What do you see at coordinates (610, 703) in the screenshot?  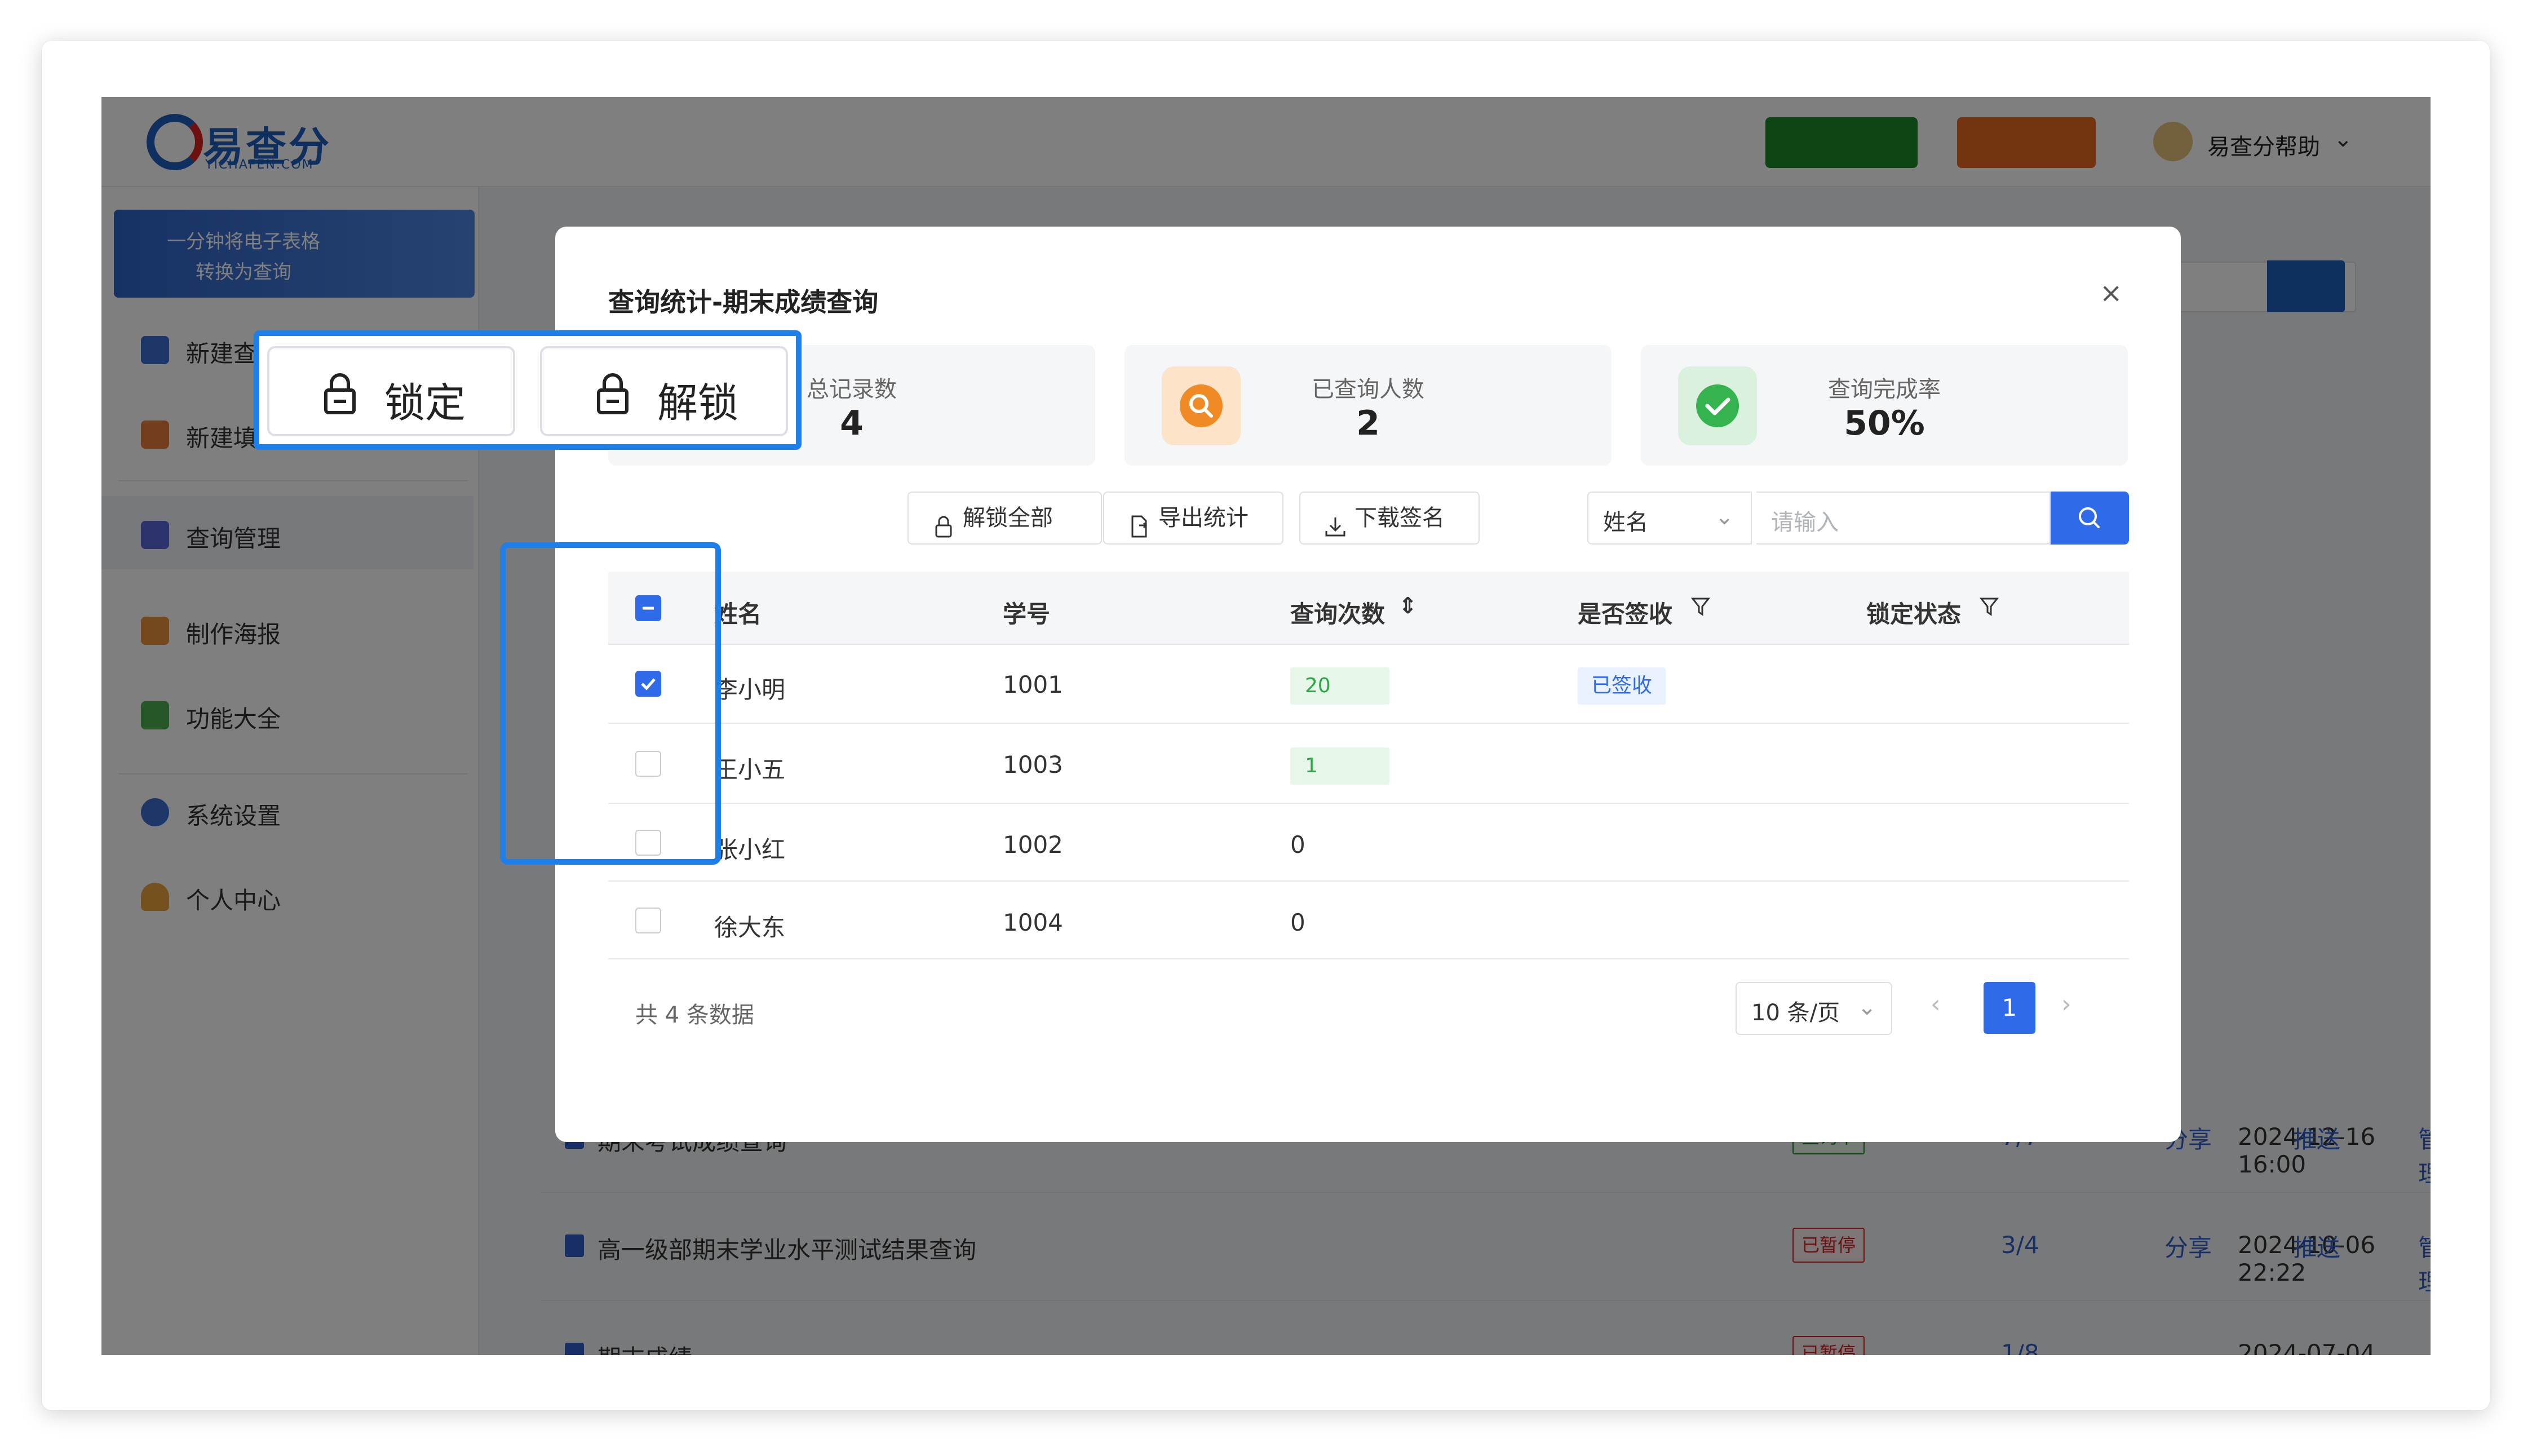 I see `selection-column-highlight` at bounding box center [610, 703].